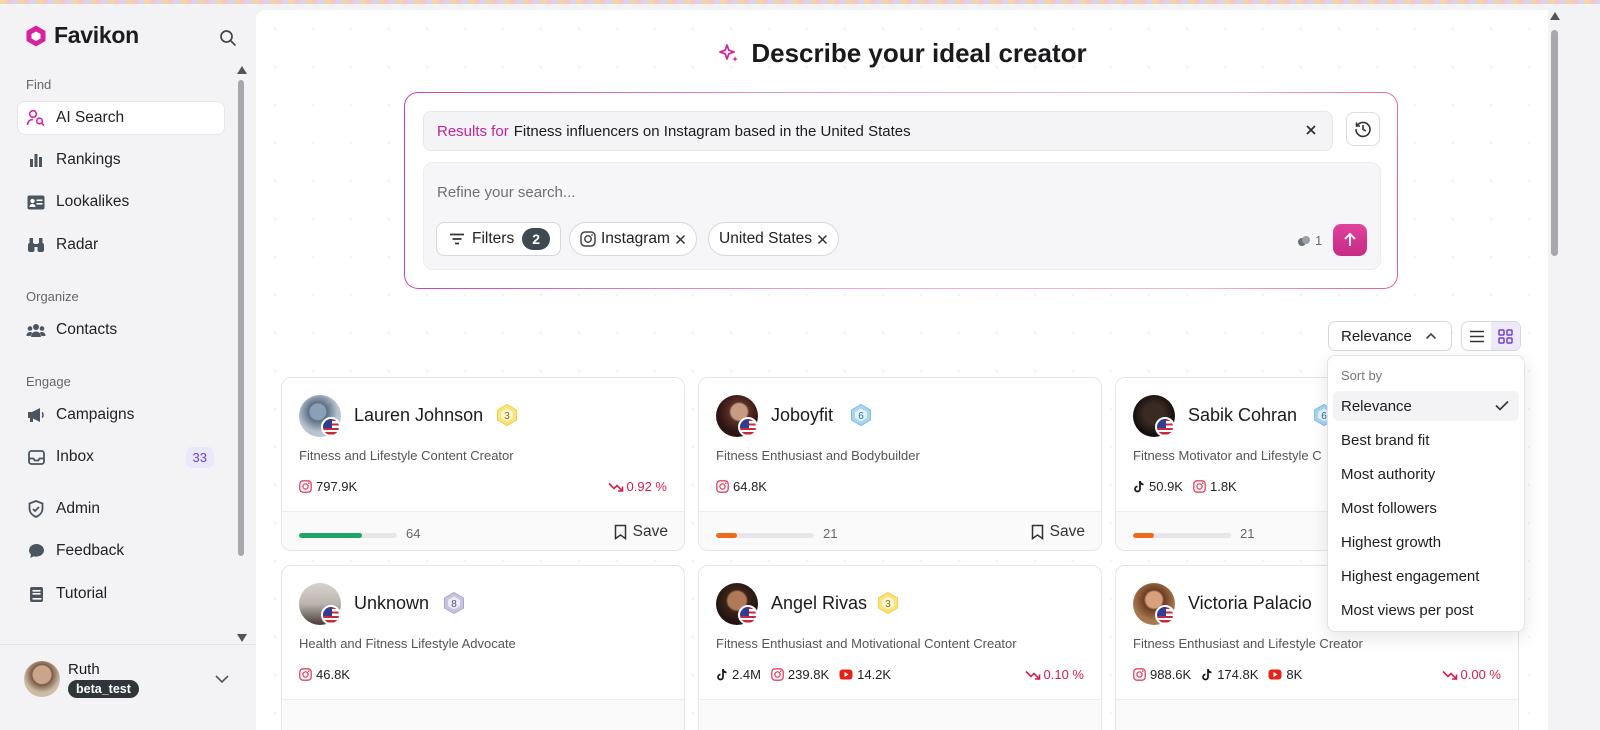 Image resolution: width=1600 pixels, height=730 pixels. I want to click on card-footer, so click(483, 714).